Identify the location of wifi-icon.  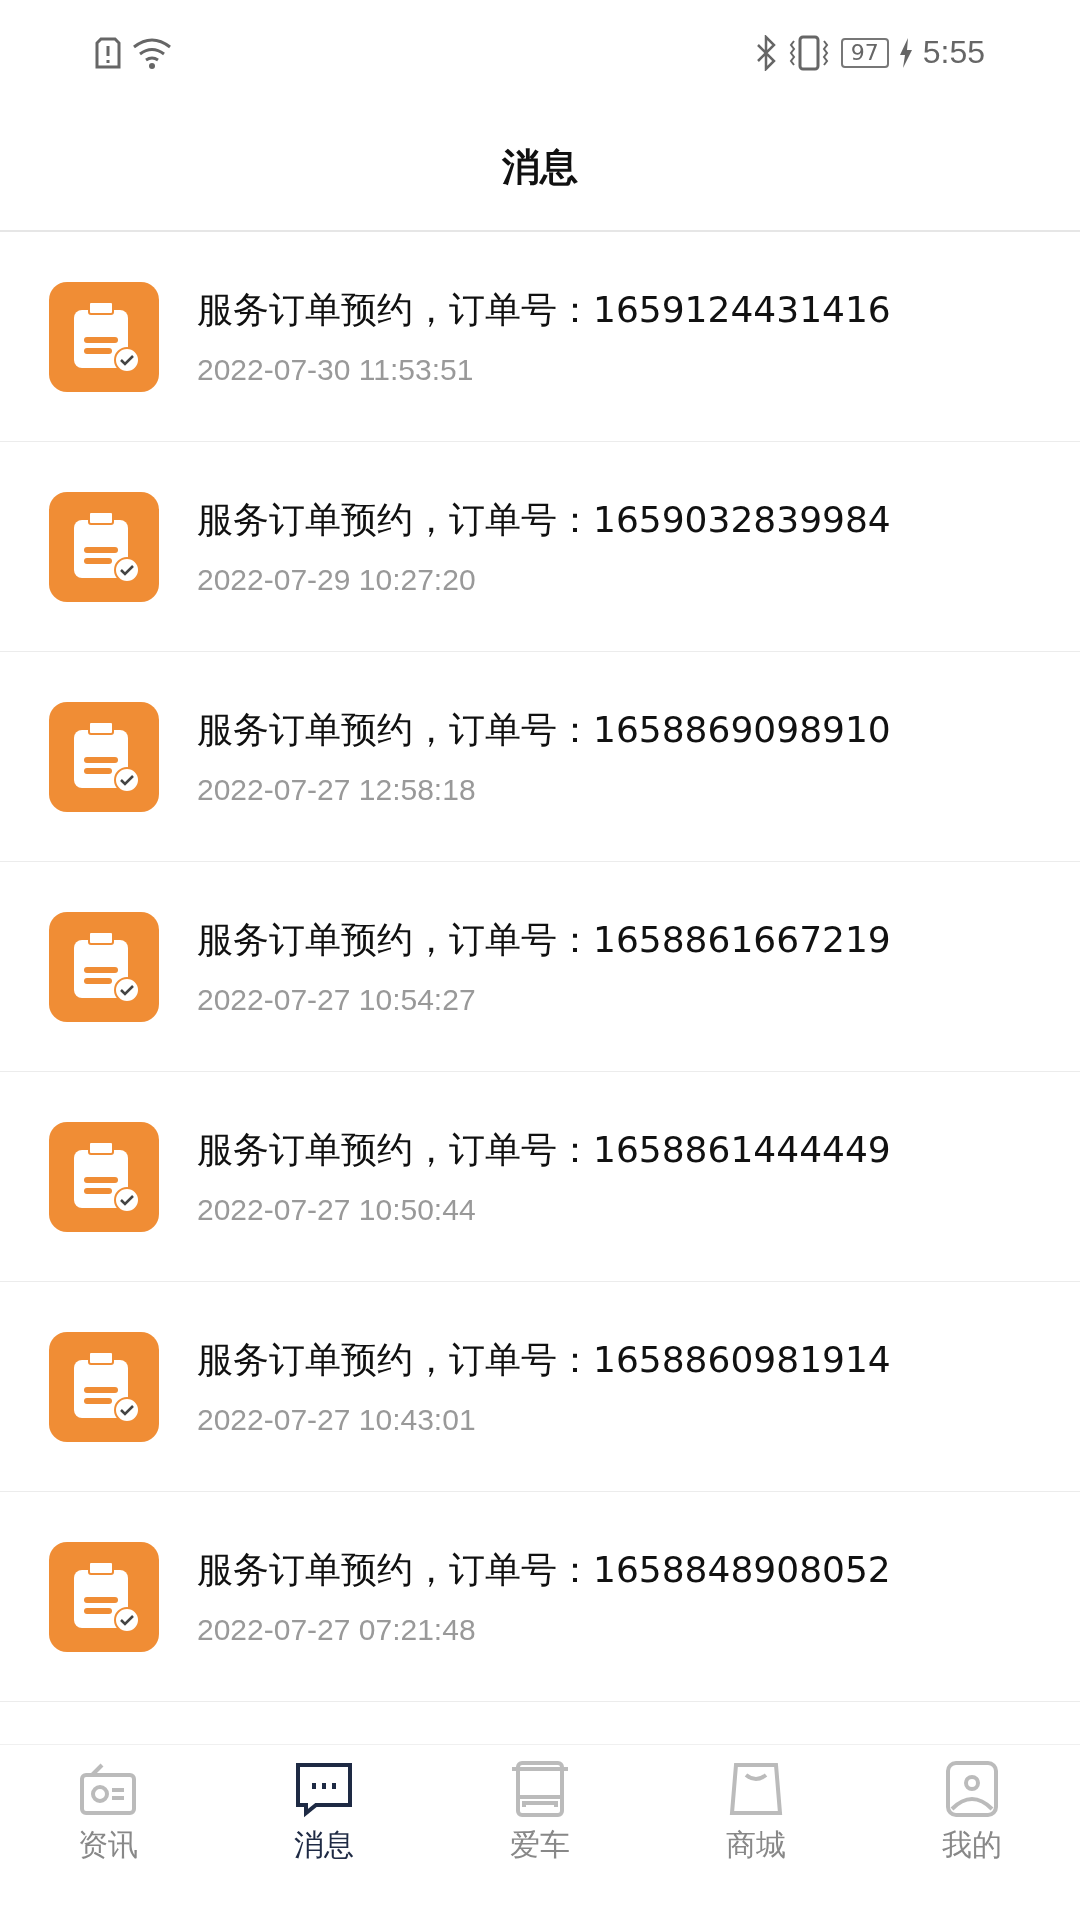
(152, 52).